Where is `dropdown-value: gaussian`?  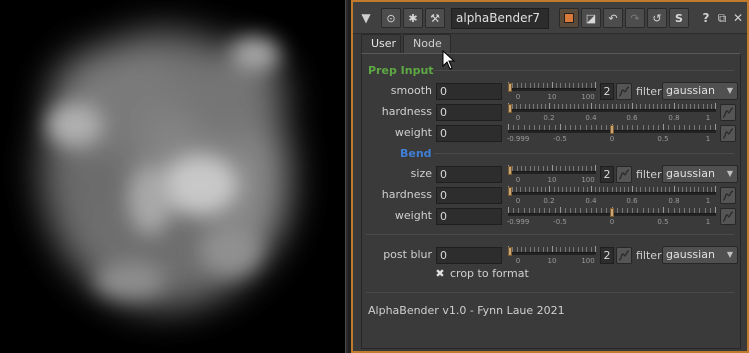
dropdown-value: gaussian is located at coordinates (690, 90).